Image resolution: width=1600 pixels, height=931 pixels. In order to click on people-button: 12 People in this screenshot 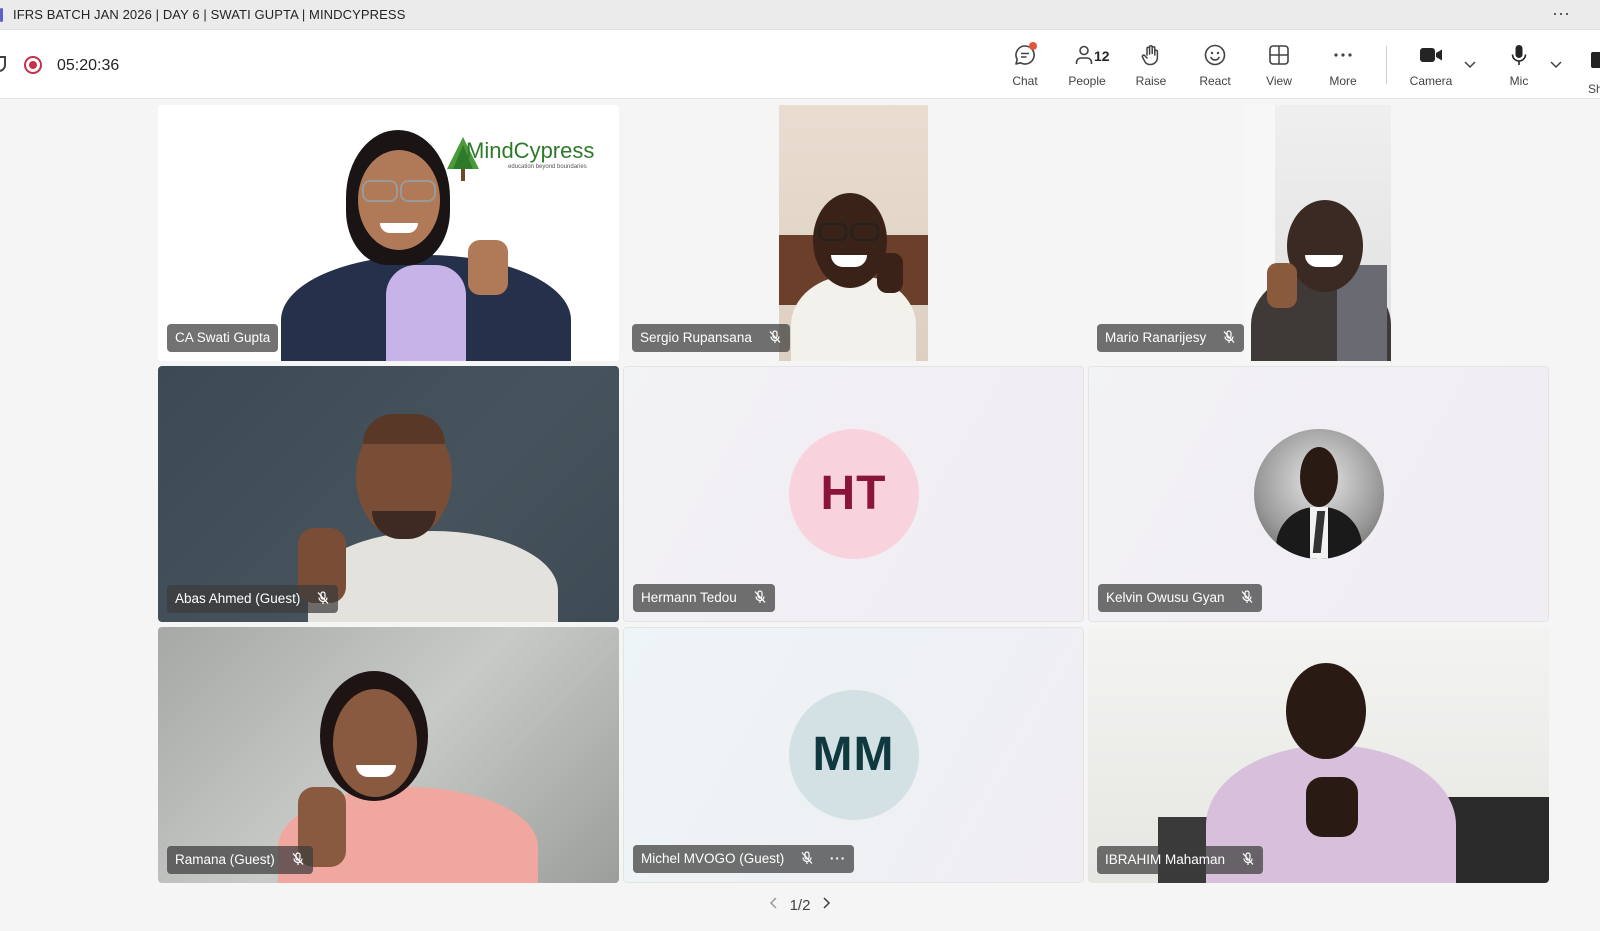, I will do `click(1087, 66)`.